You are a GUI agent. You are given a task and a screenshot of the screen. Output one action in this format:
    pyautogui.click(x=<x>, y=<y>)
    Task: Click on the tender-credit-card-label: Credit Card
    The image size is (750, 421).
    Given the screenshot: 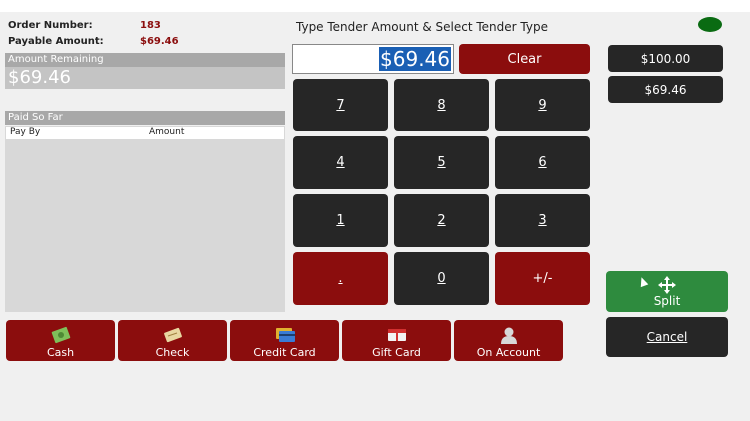 What is the action you would take?
    pyautogui.click(x=284, y=352)
    